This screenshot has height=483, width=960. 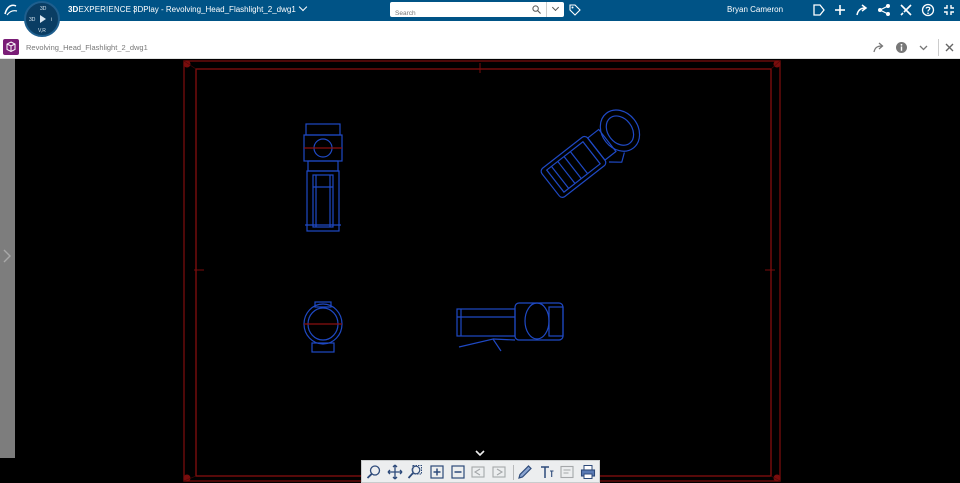 What do you see at coordinates (928, 10) in the screenshot?
I see `help-icon` at bounding box center [928, 10].